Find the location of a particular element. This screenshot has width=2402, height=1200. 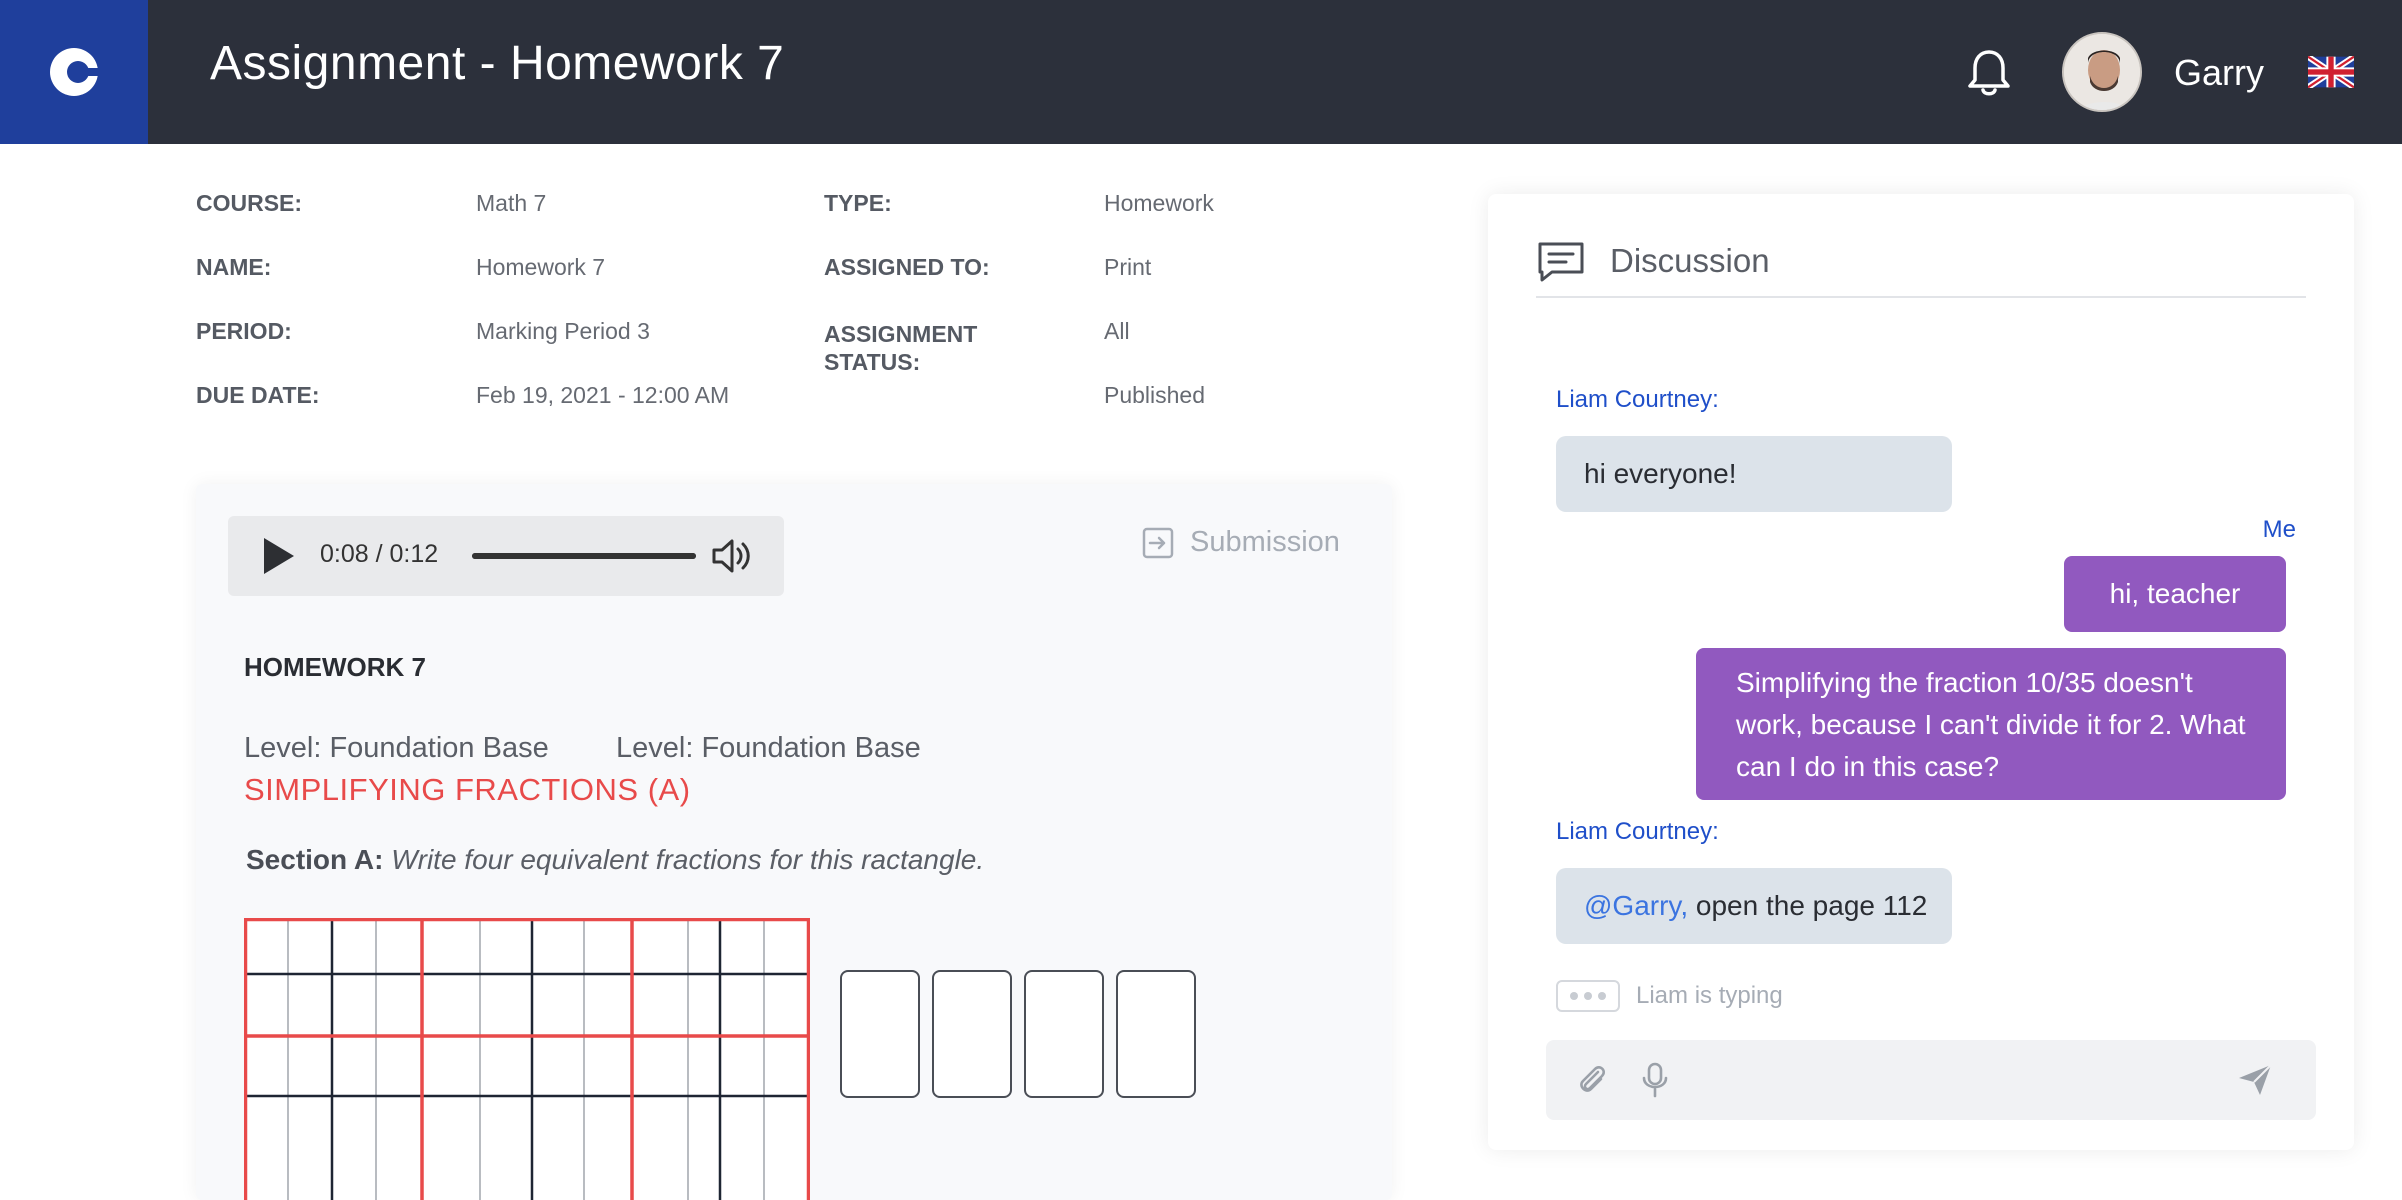

due-date-label: DUE DATE: is located at coordinates (258, 395).